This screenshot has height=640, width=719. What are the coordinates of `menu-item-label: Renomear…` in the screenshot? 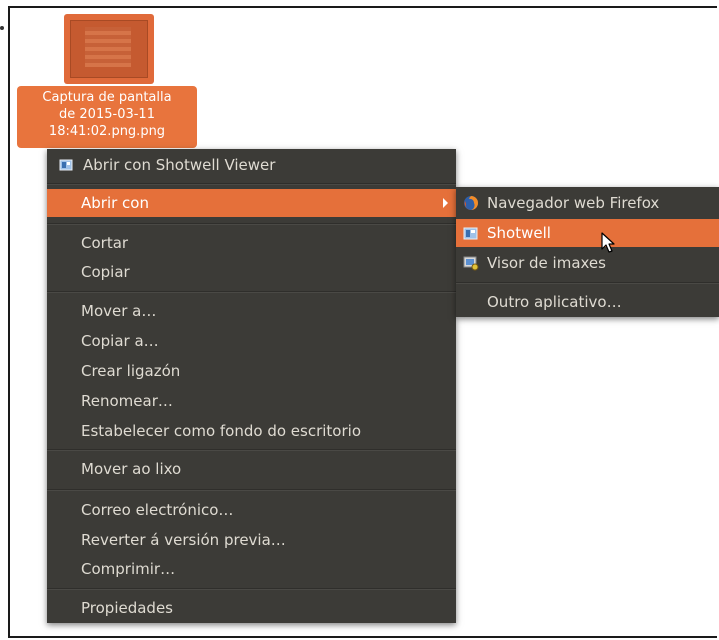 It's located at (127, 401).